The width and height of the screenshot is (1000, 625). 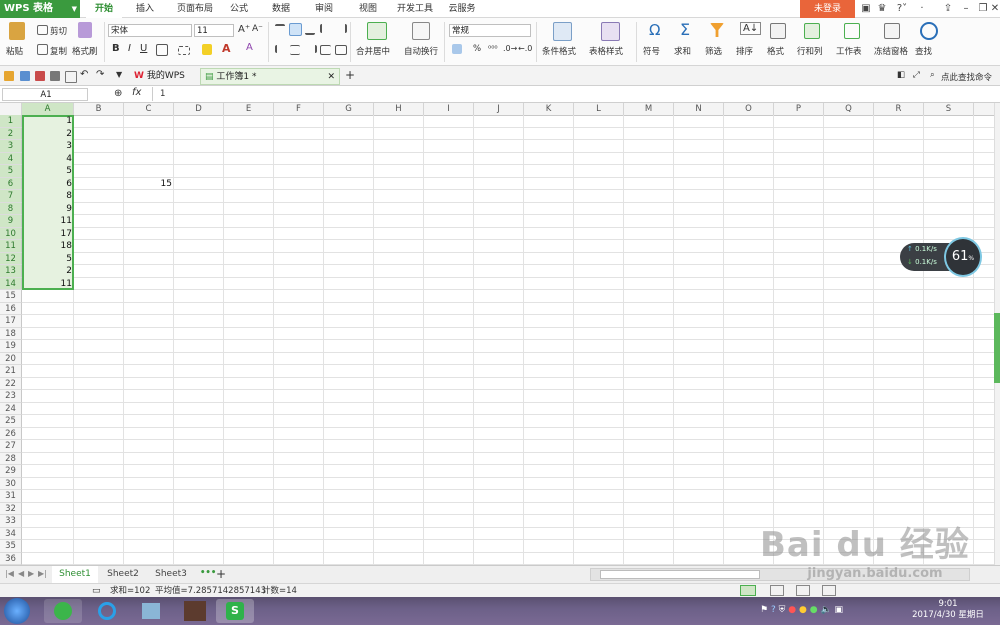 What do you see at coordinates (748, 590) in the screenshot?
I see `normal-view-icon` at bounding box center [748, 590].